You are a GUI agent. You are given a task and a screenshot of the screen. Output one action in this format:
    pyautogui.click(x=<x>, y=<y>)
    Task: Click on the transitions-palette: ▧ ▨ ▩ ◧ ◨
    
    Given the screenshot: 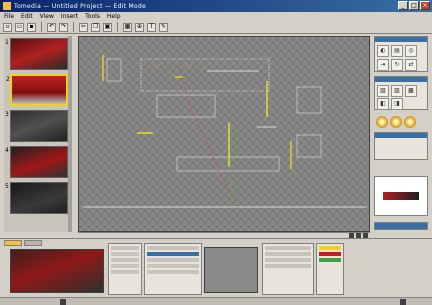 What is the action you would take?
    pyautogui.click(x=401, y=93)
    